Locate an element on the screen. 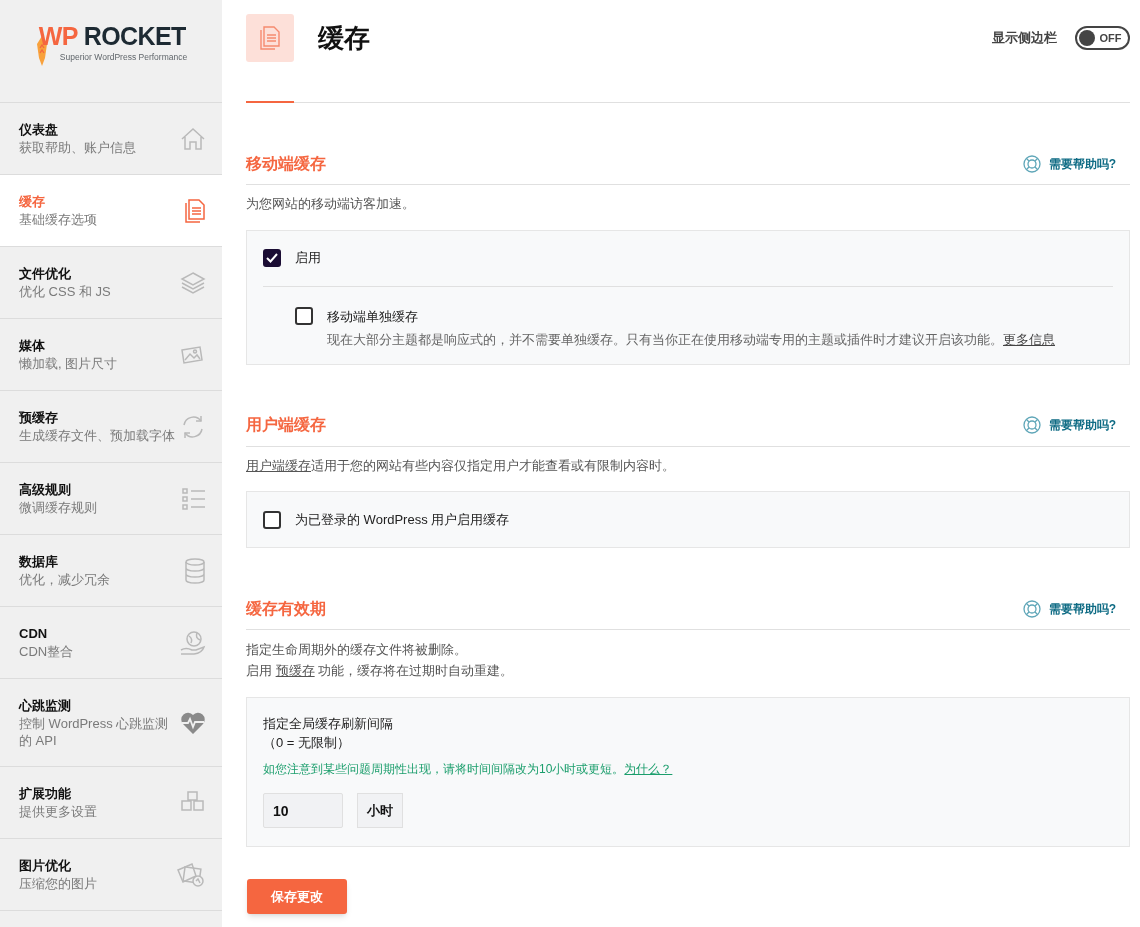 The image size is (1140, 927). section-description: 用户端缓存适用于您的网站有些内容仅指定用户才能查看或有限制内容时。 is located at coordinates (461, 465).